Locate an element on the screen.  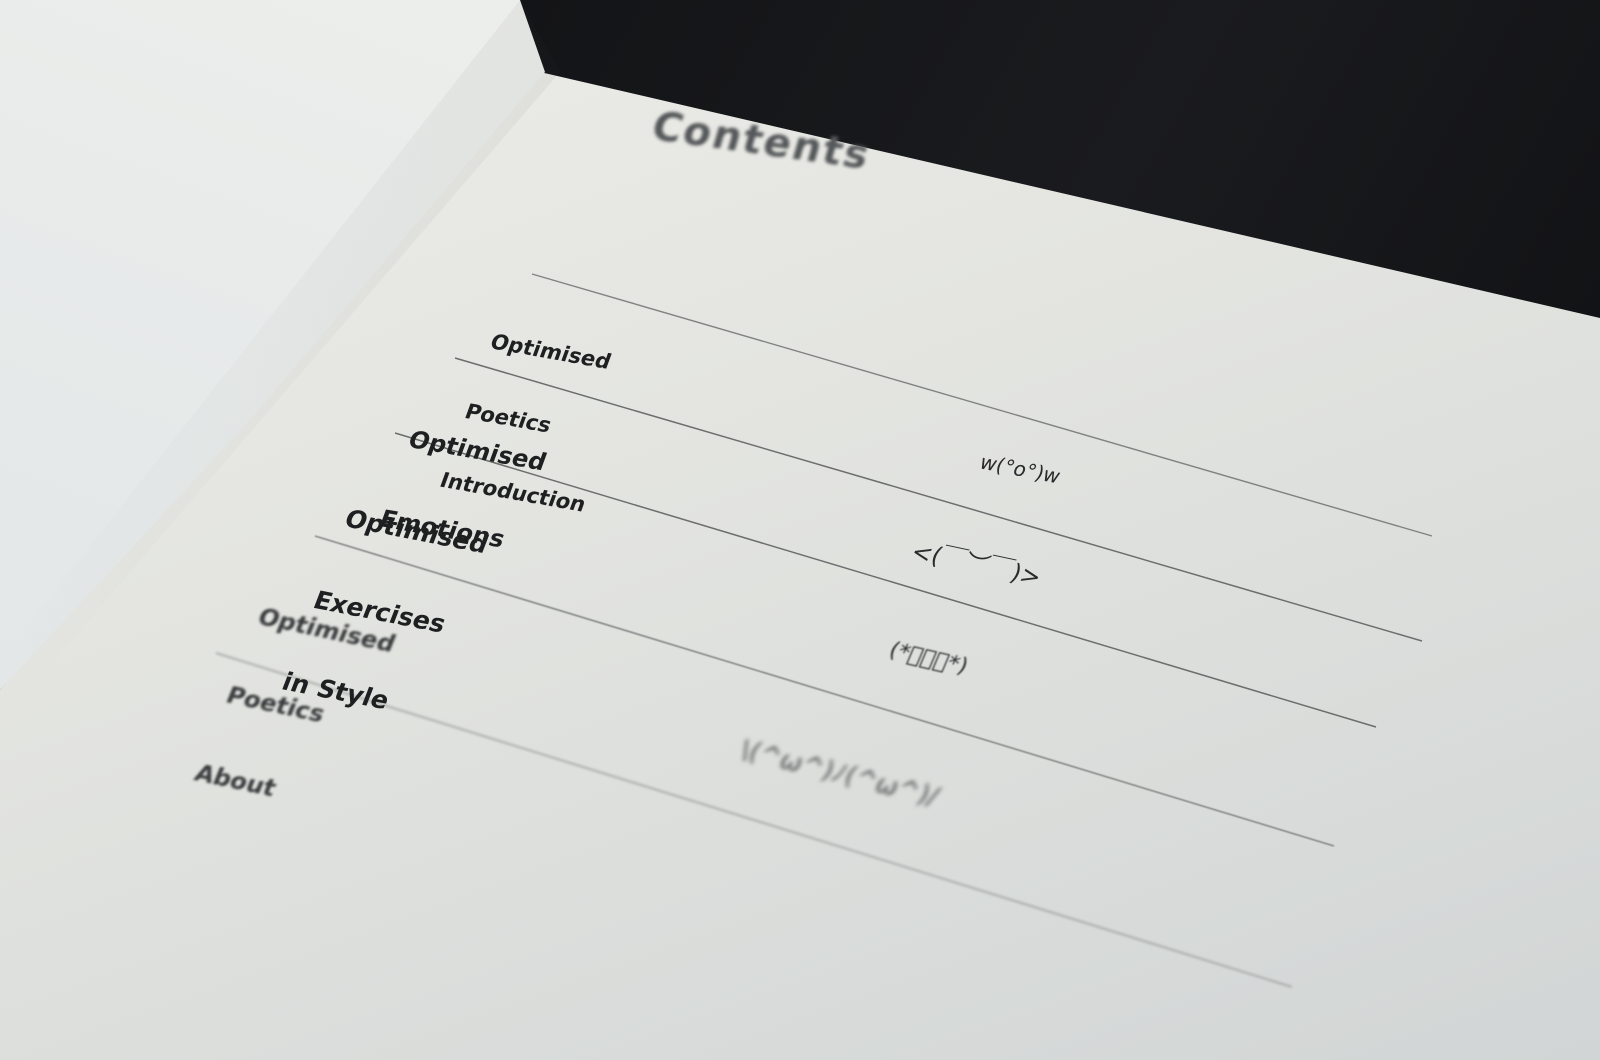
title-line: Poetics is located at coordinates (276, 704).